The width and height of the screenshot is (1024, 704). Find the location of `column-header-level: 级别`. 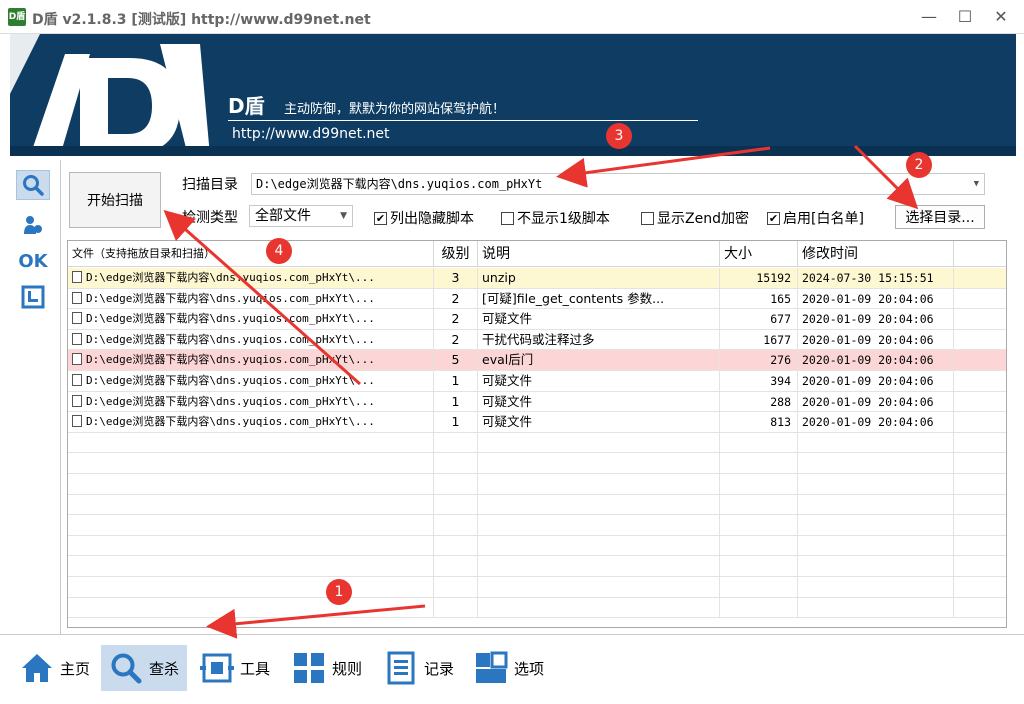

column-header-level: 级别 is located at coordinates (456, 254).